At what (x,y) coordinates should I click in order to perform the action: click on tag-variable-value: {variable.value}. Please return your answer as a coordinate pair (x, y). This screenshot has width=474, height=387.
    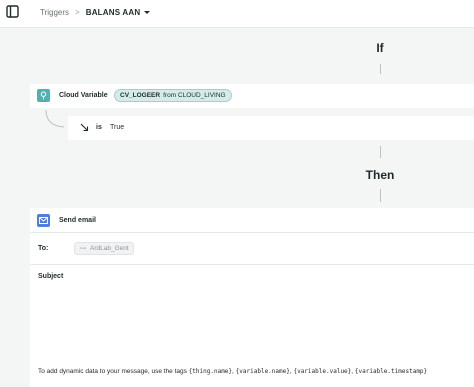
    Looking at the image, I should click on (322, 371).